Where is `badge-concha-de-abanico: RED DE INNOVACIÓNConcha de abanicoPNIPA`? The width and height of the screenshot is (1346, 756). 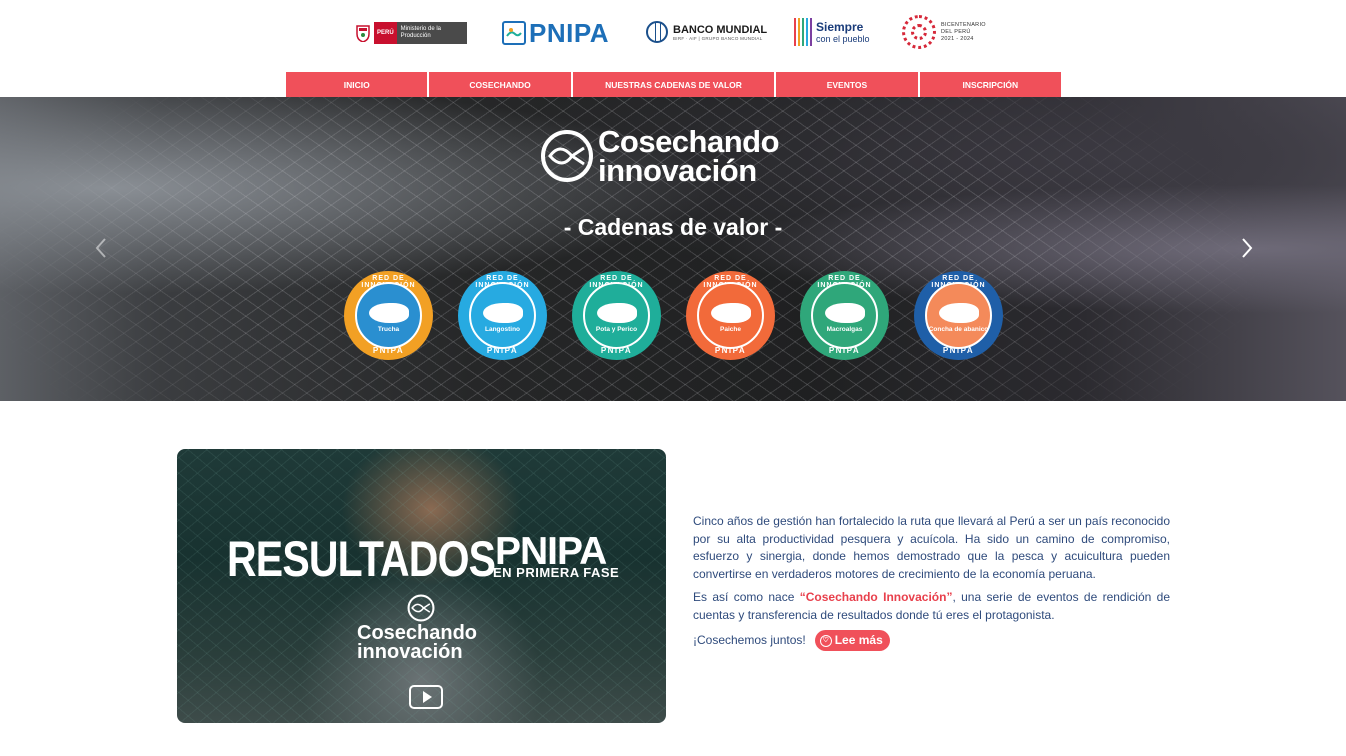
badge-concha-de-abanico: RED DE INNOVACIÓNConcha de abanicoPNIPA is located at coordinates (958, 315).